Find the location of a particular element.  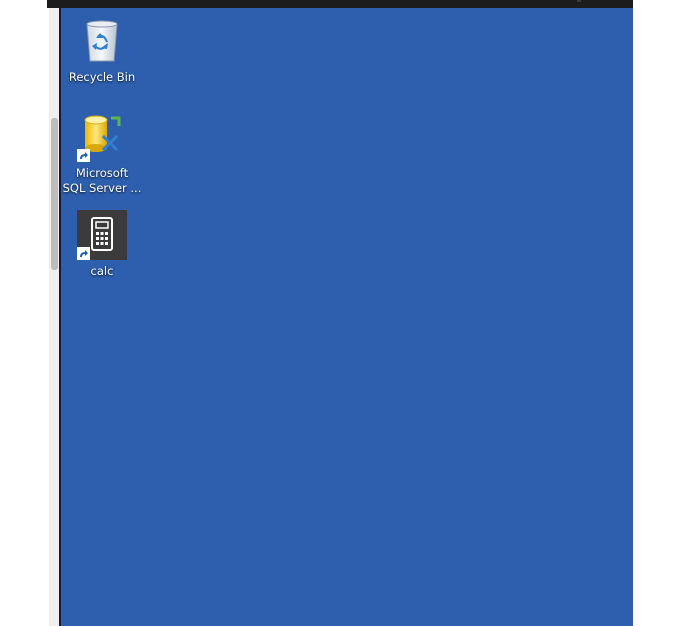

scrollbar-thumb is located at coordinates (54, 194).